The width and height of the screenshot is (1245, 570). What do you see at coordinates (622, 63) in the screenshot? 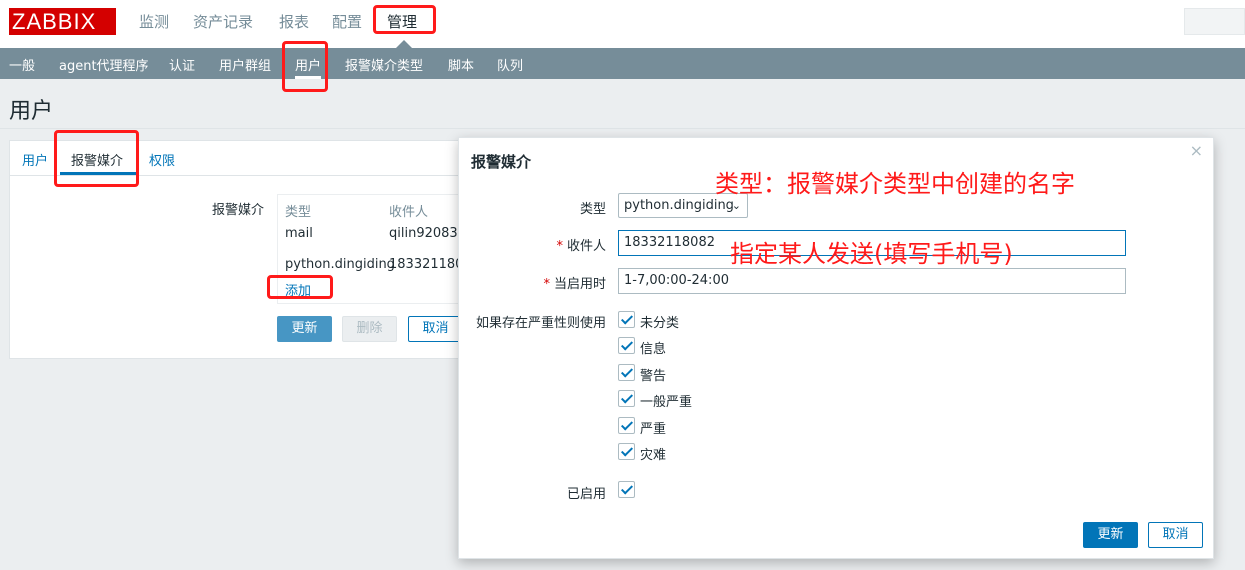
I see `sub-menu: 一般 agent代理程序 认证 用户群组 用户 报警媒介类型 脚本 队列` at bounding box center [622, 63].